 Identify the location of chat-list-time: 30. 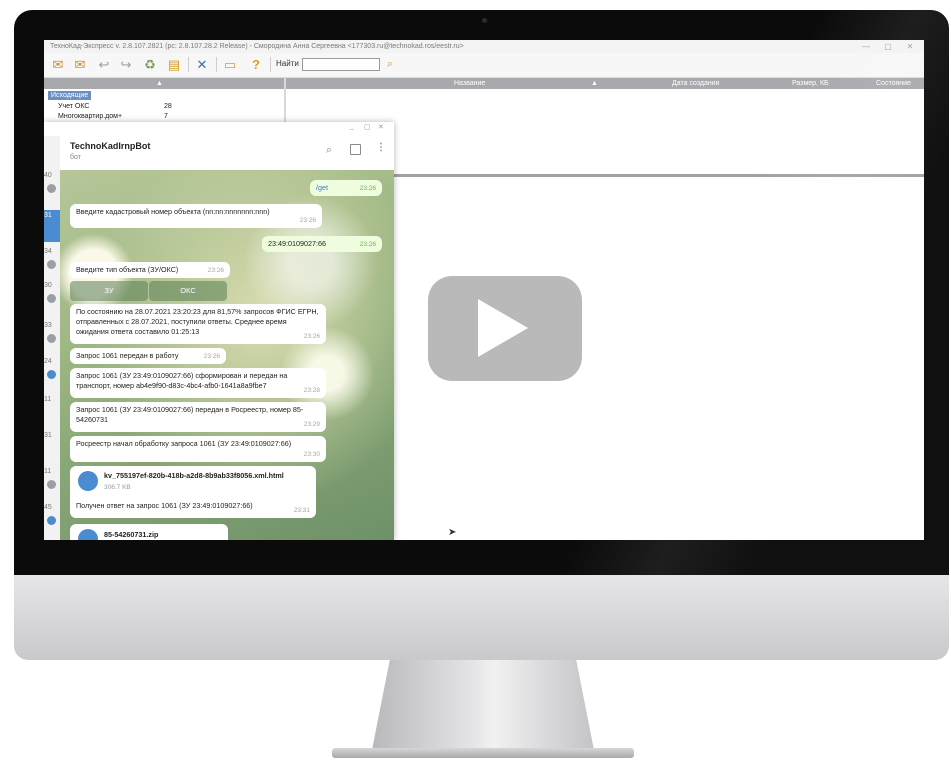
(52, 285).